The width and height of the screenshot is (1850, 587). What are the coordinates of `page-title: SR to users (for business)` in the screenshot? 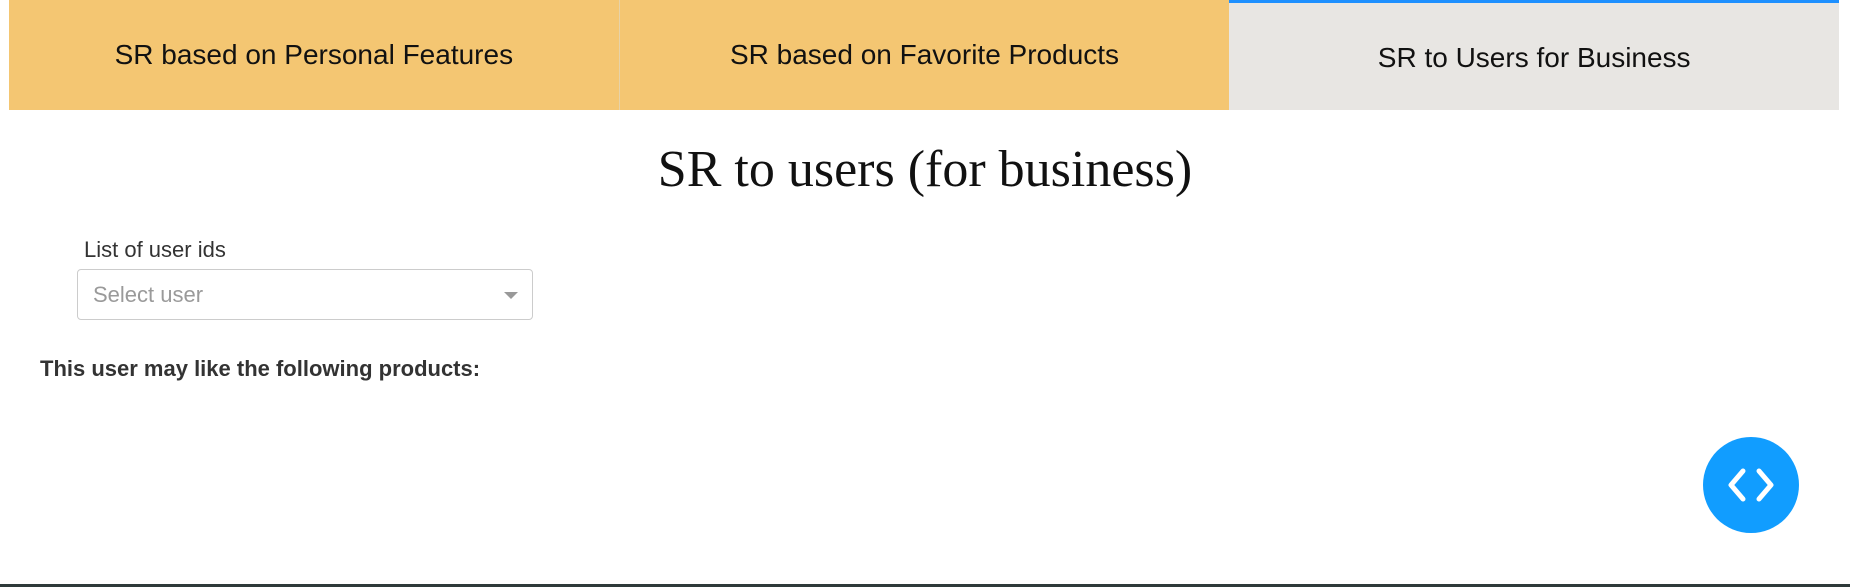 It's located at (925, 169).